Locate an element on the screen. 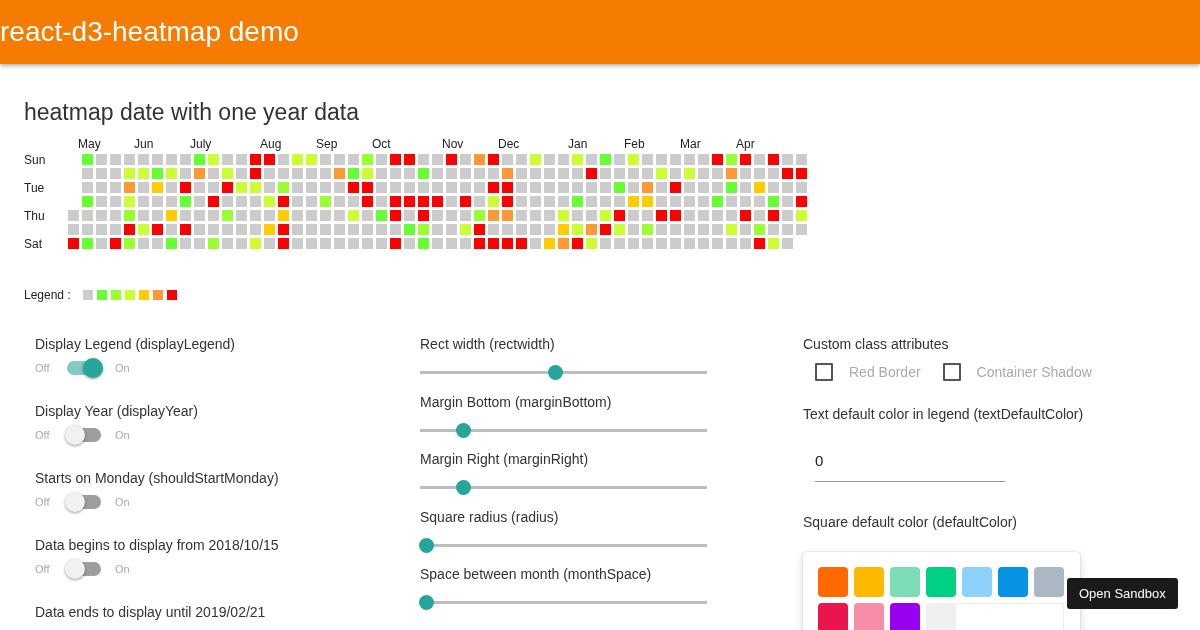  weekday-label: Sat is located at coordinates (33, 244).